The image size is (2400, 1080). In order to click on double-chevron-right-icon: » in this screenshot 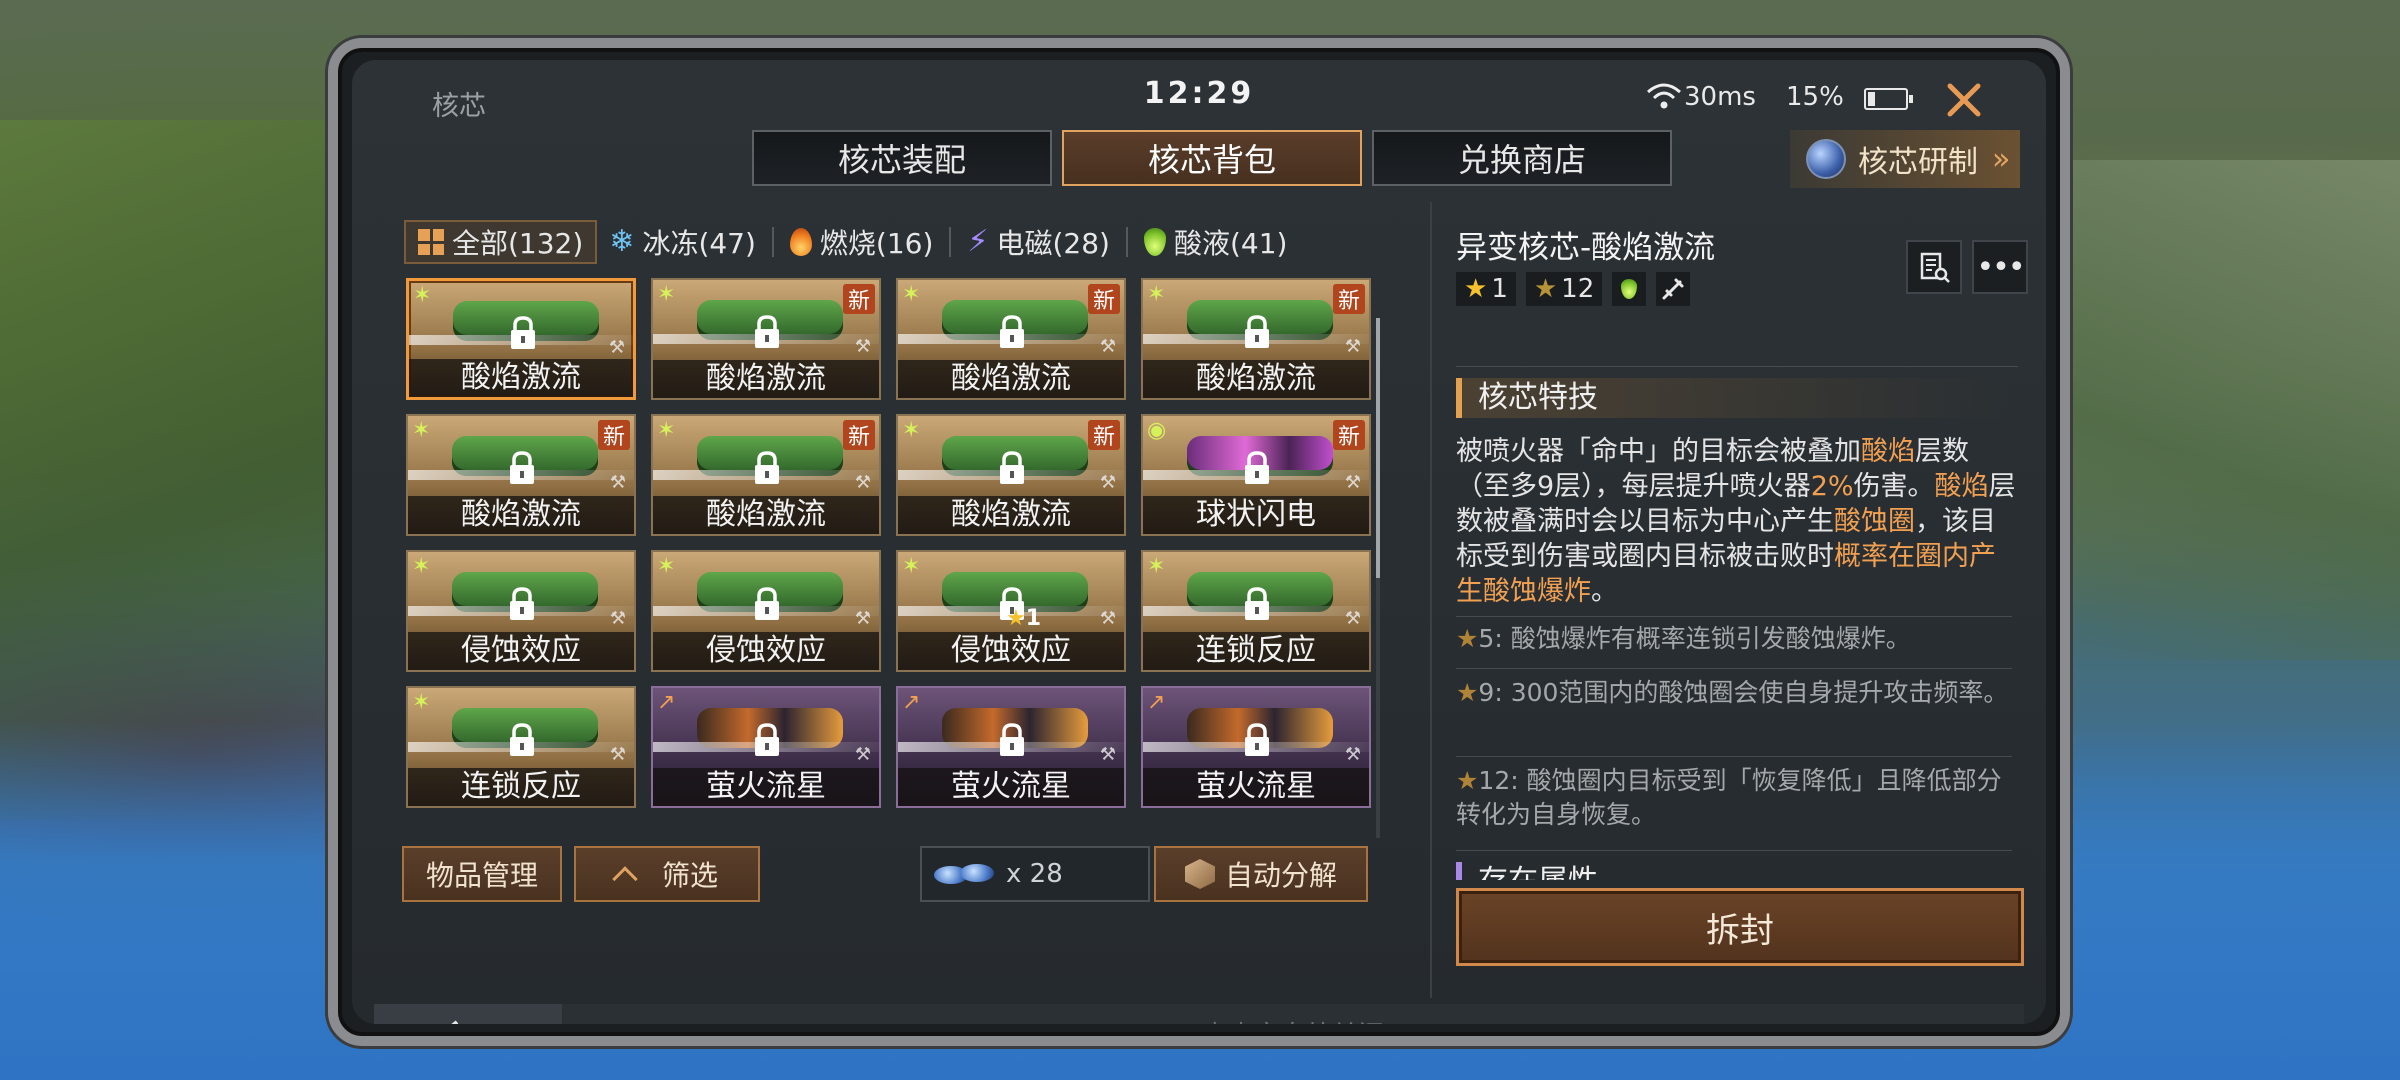, I will do `click(2001, 159)`.